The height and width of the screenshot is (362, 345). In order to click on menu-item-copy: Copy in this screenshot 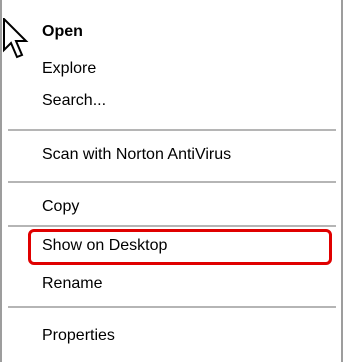, I will do `click(60, 207)`.